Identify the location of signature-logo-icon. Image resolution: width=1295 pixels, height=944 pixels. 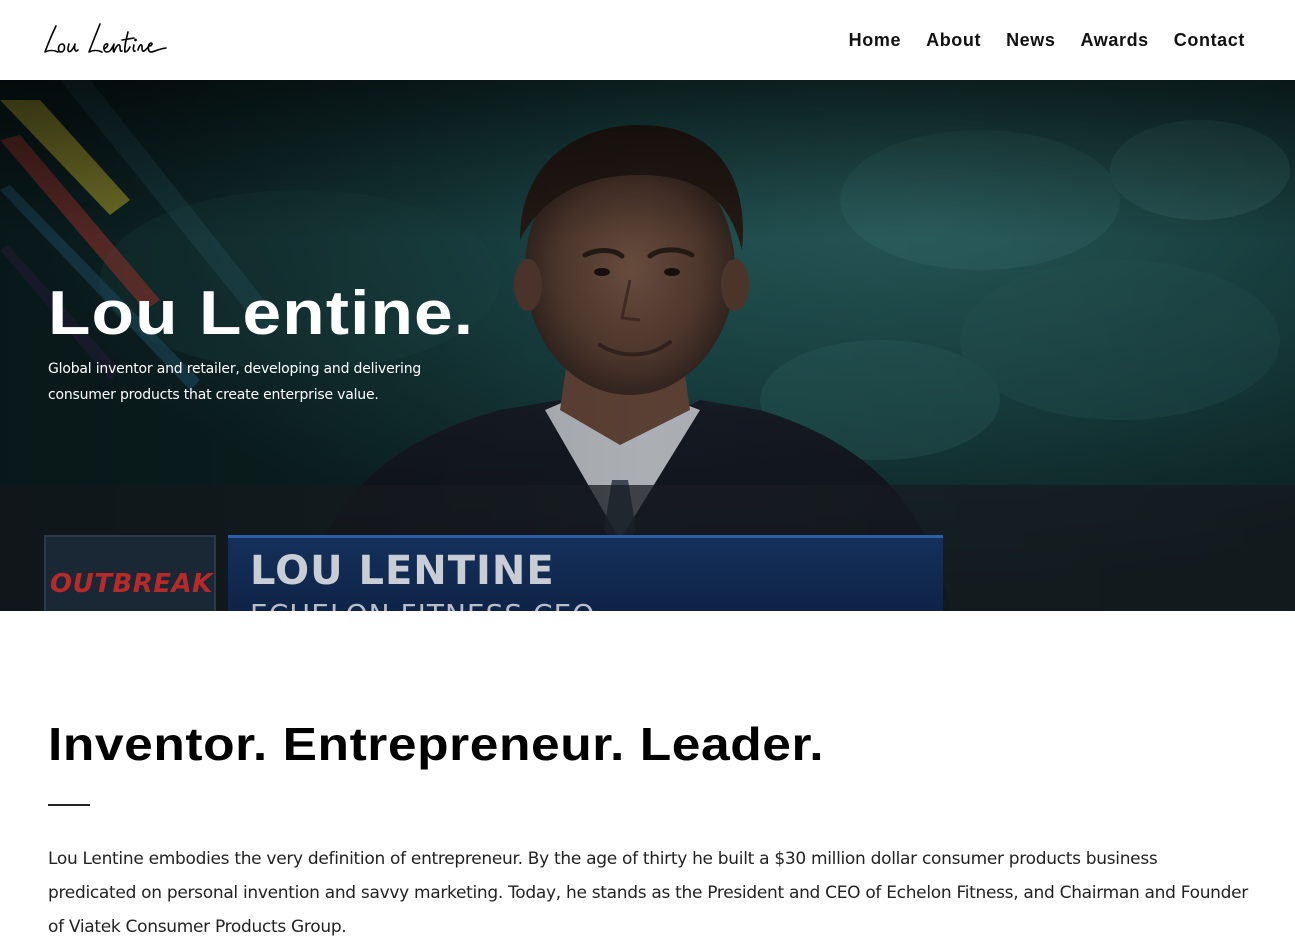
(105, 38).